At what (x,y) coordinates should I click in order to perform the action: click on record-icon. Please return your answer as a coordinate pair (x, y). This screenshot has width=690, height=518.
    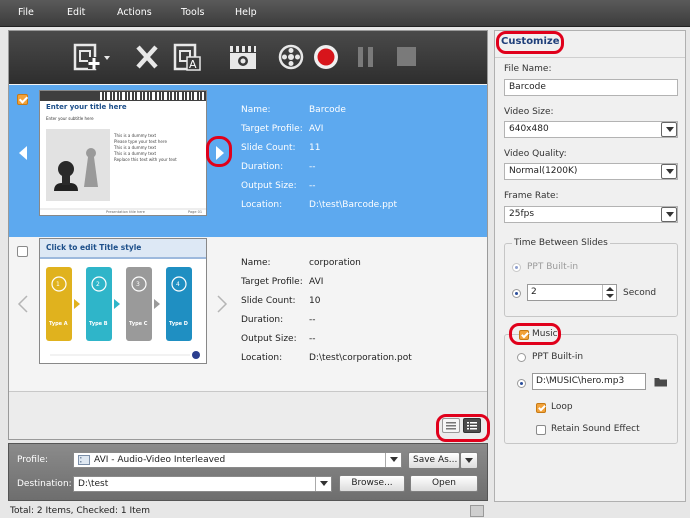
    Looking at the image, I should click on (326, 57).